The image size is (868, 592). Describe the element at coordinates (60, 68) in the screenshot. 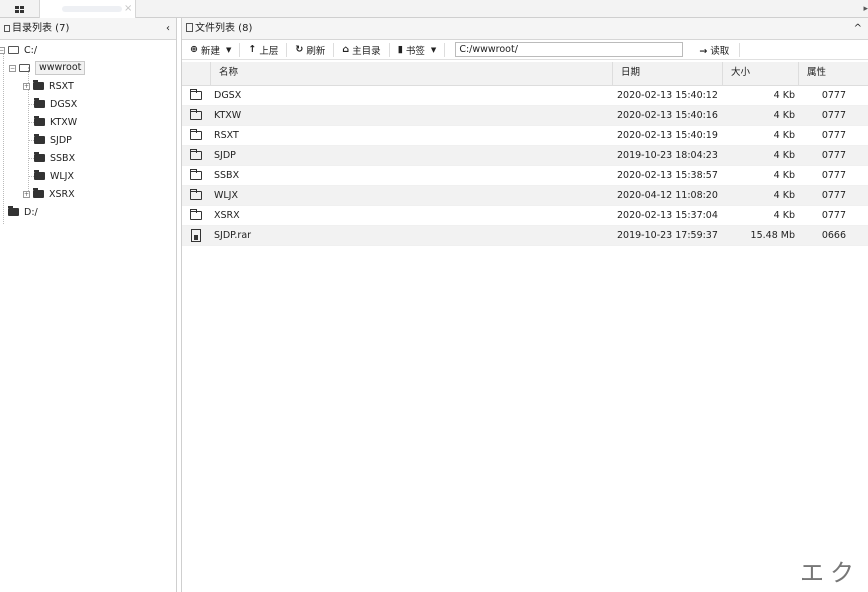

I see `tree-label-wwwroot: wwwroot` at that location.